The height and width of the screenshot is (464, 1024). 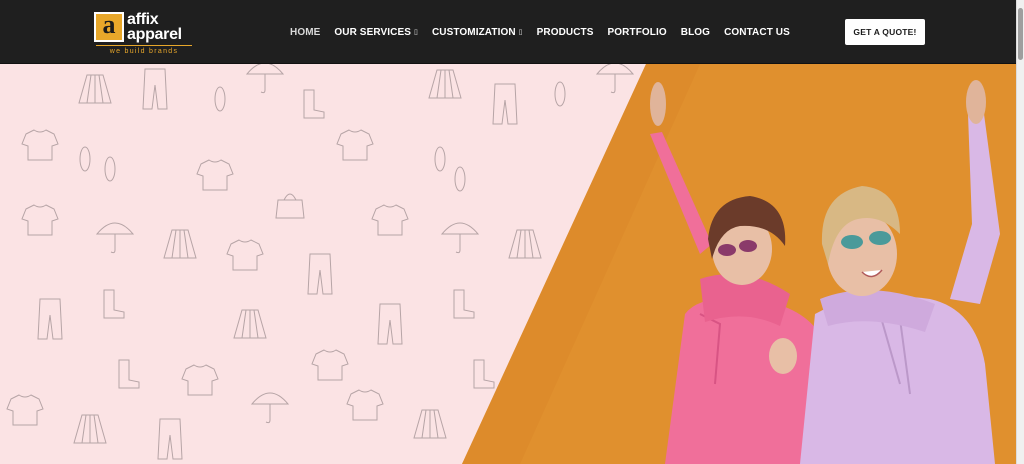 I want to click on nav-home: HOME, so click(x=305, y=32).